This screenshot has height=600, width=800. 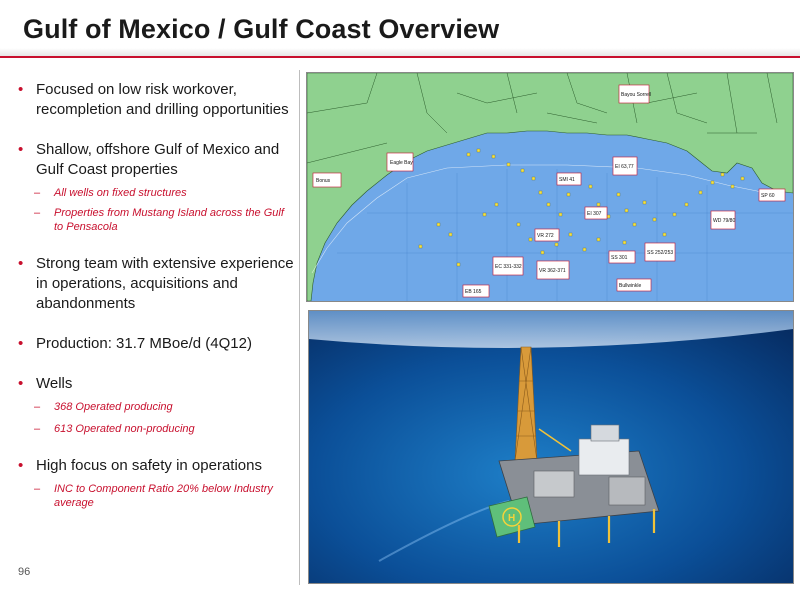 I want to click on bullet-text: Wells, so click(x=54, y=383).